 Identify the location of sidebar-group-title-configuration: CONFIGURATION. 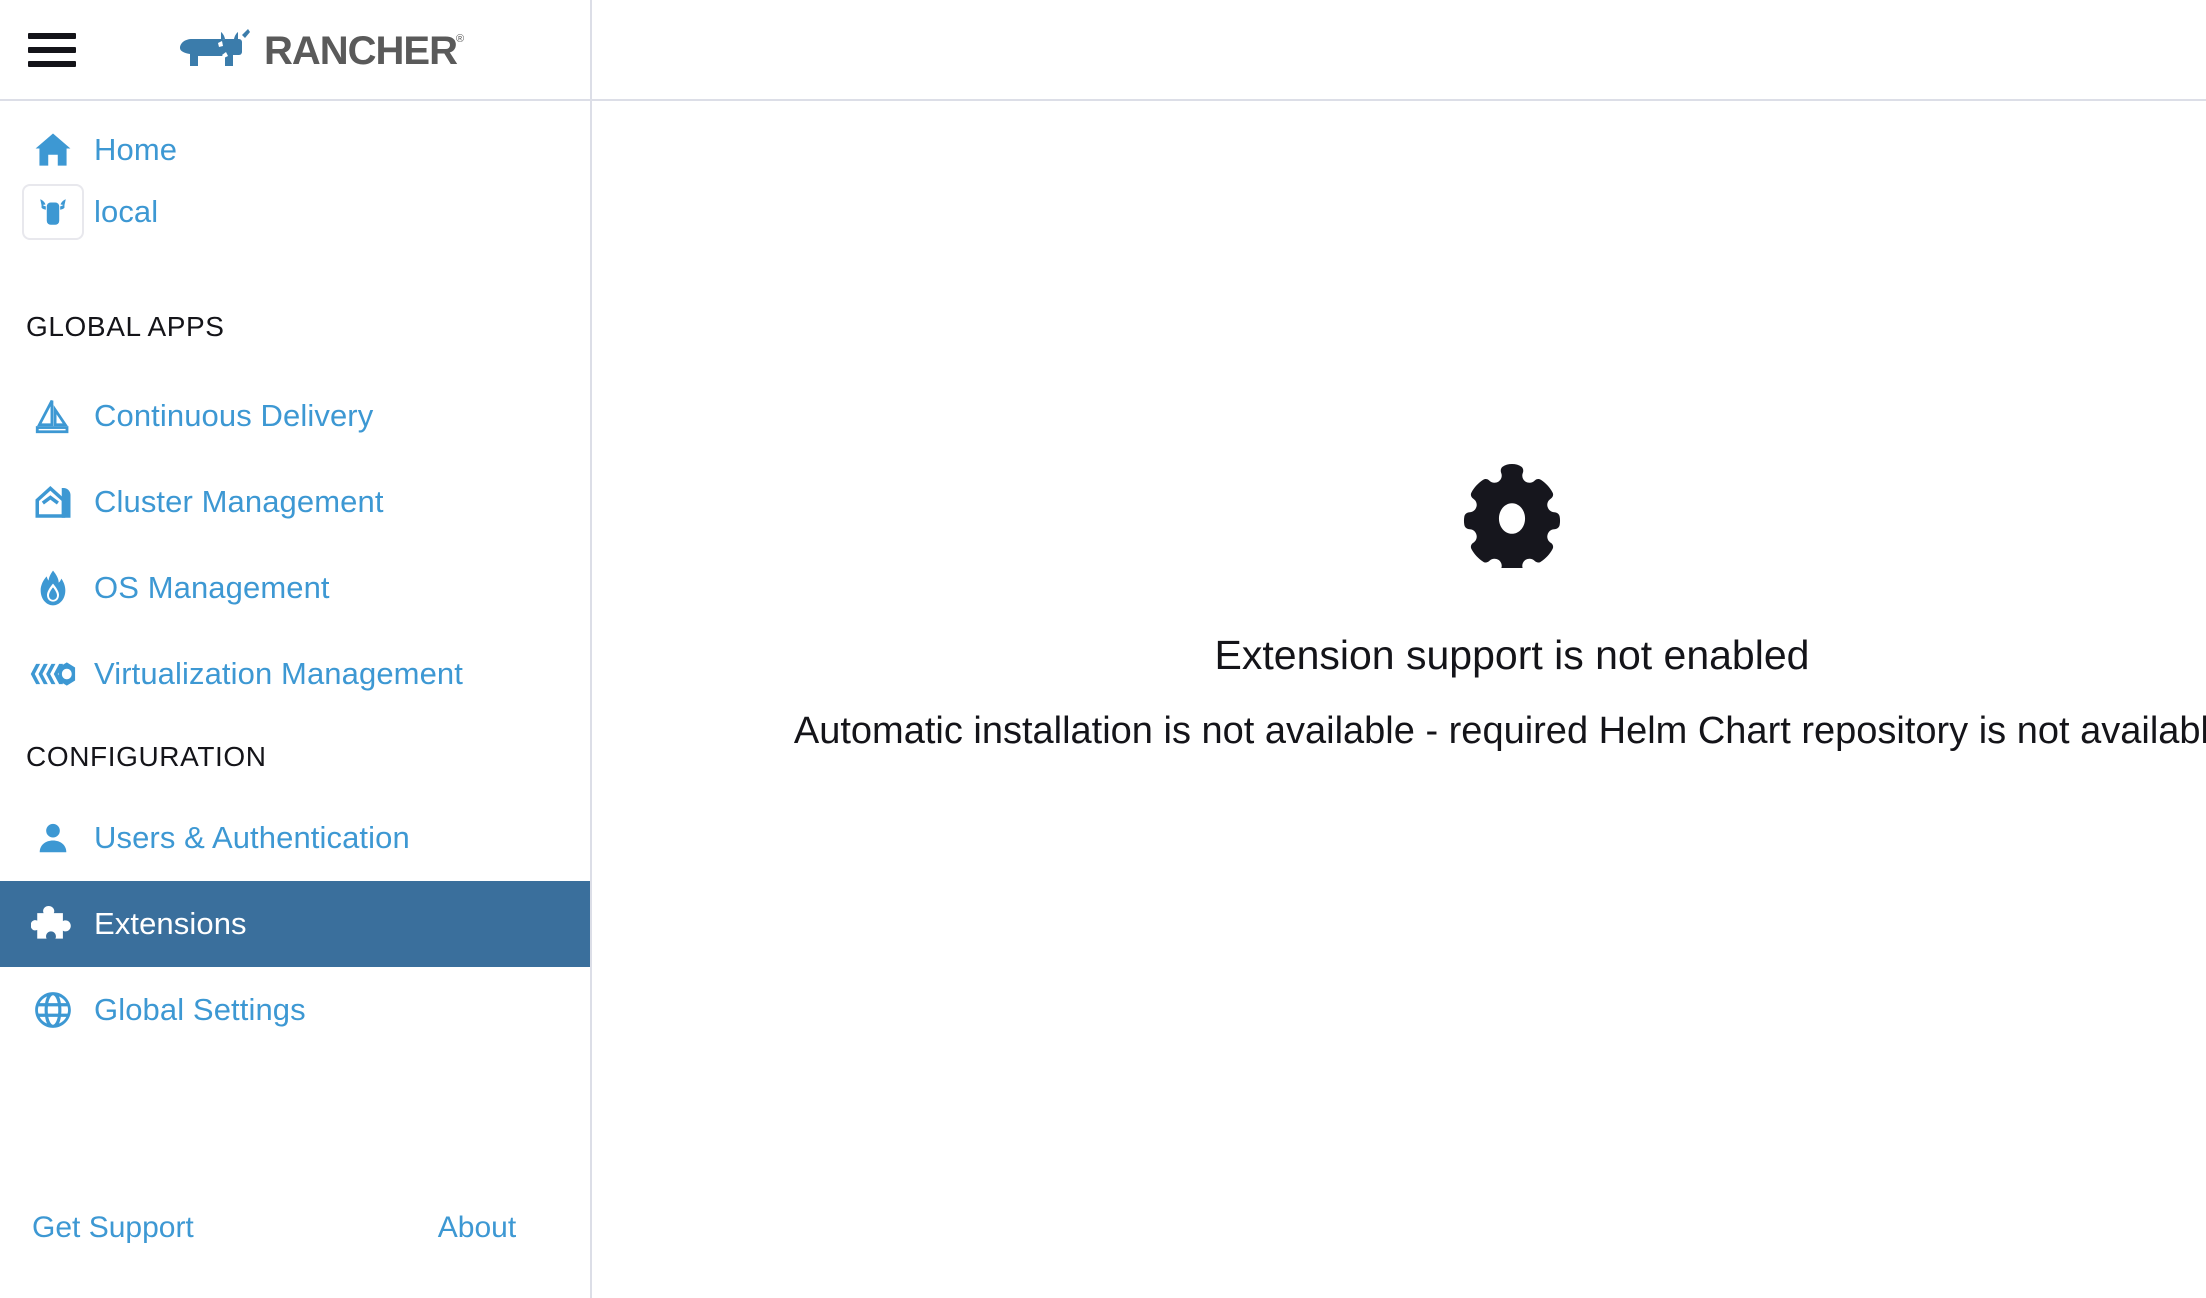
(146, 756).